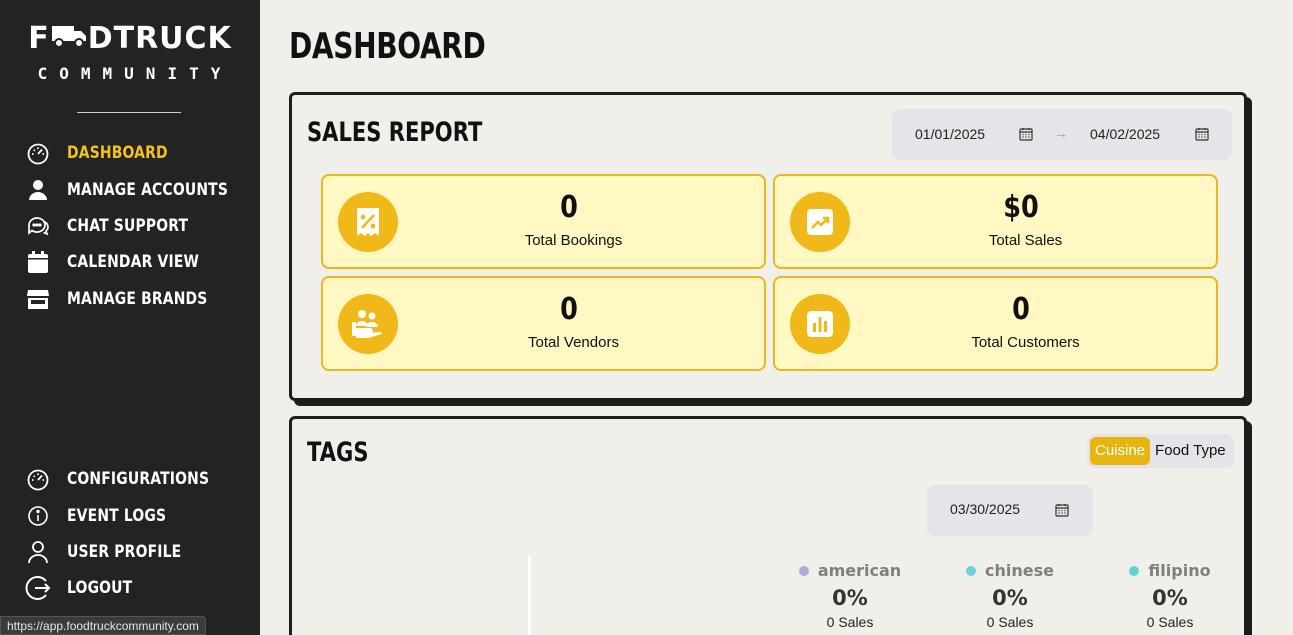  What do you see at coordinates (115, 552) in the screenshot?
I see `nav-item-user-profile: USER PROFILE` at bounding box center [115, 552].